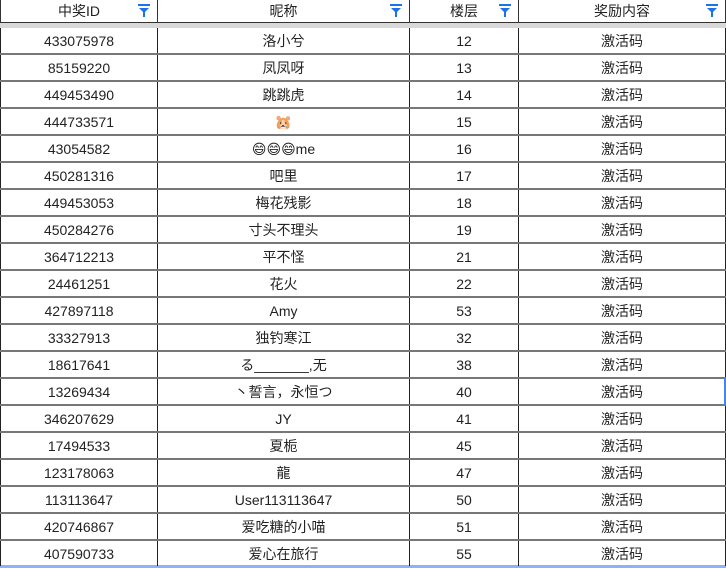 The height and width of the screenshot is (569, 726). What do you see at coordinates (79, 148) in the screenshot?
I see `winner-id-cell: 43054582` at bounding box center [79, 148].